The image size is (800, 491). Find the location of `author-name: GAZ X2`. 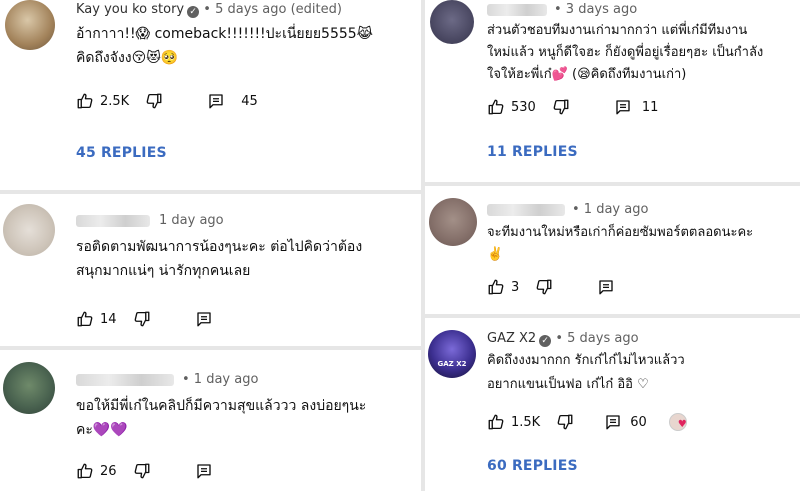

author-name: GAZ X2 is located at coordinates (511, 338).